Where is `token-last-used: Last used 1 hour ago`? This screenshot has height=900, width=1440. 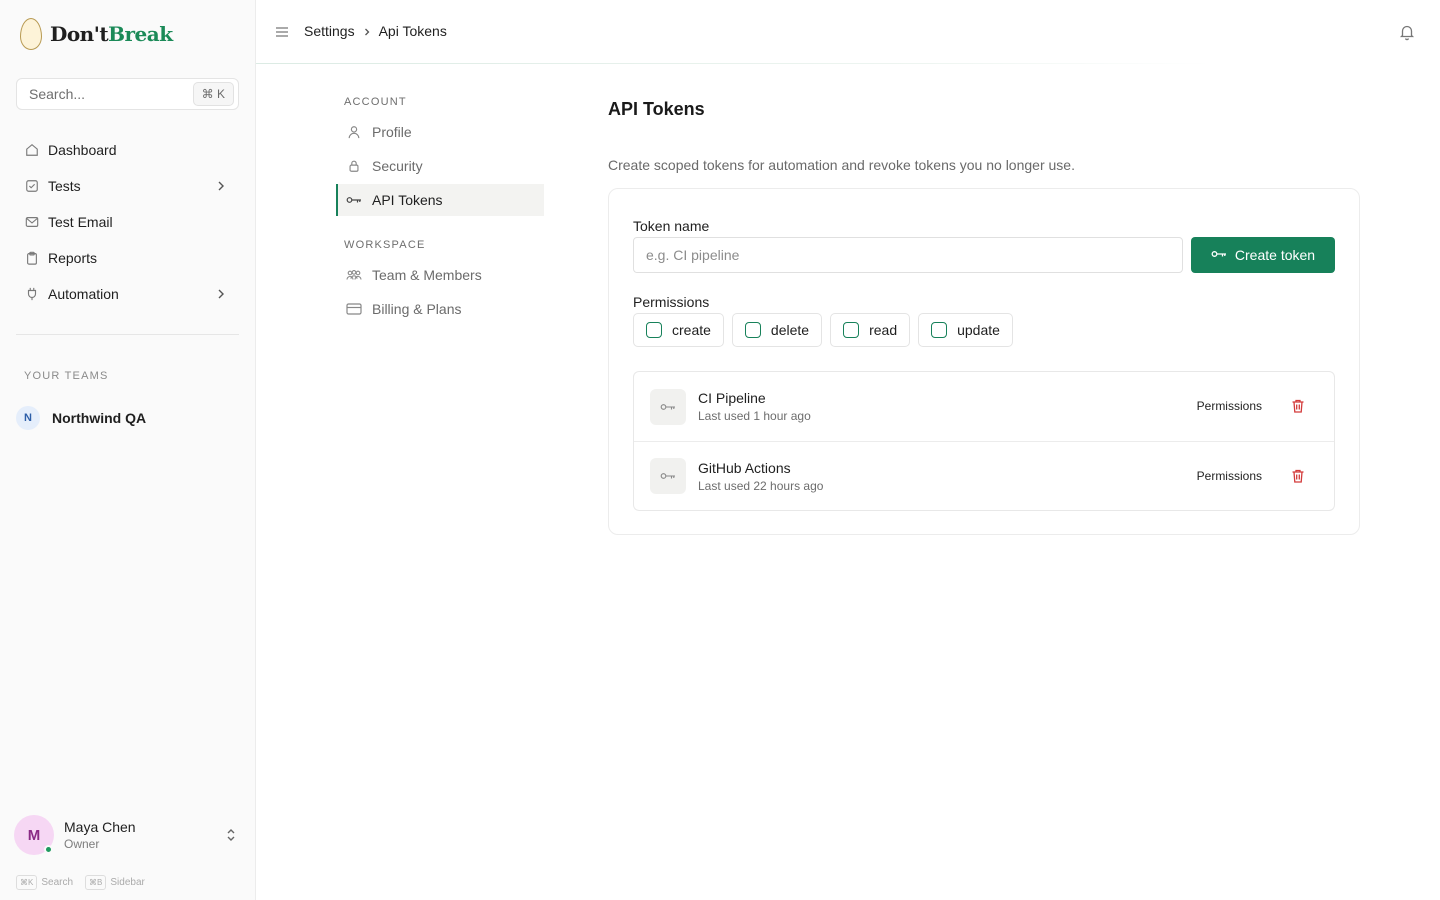
token-last-used: Last used 1 hour ago is located at coordinates (754, 416).